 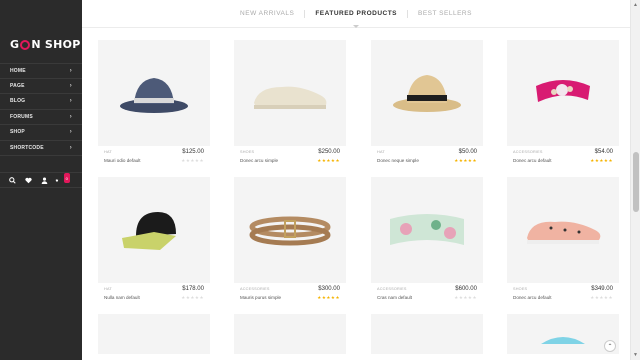 I want to click on product-card: HAT $125.00 Mauri odio default ★★★★★, so click(x=154, y=105).